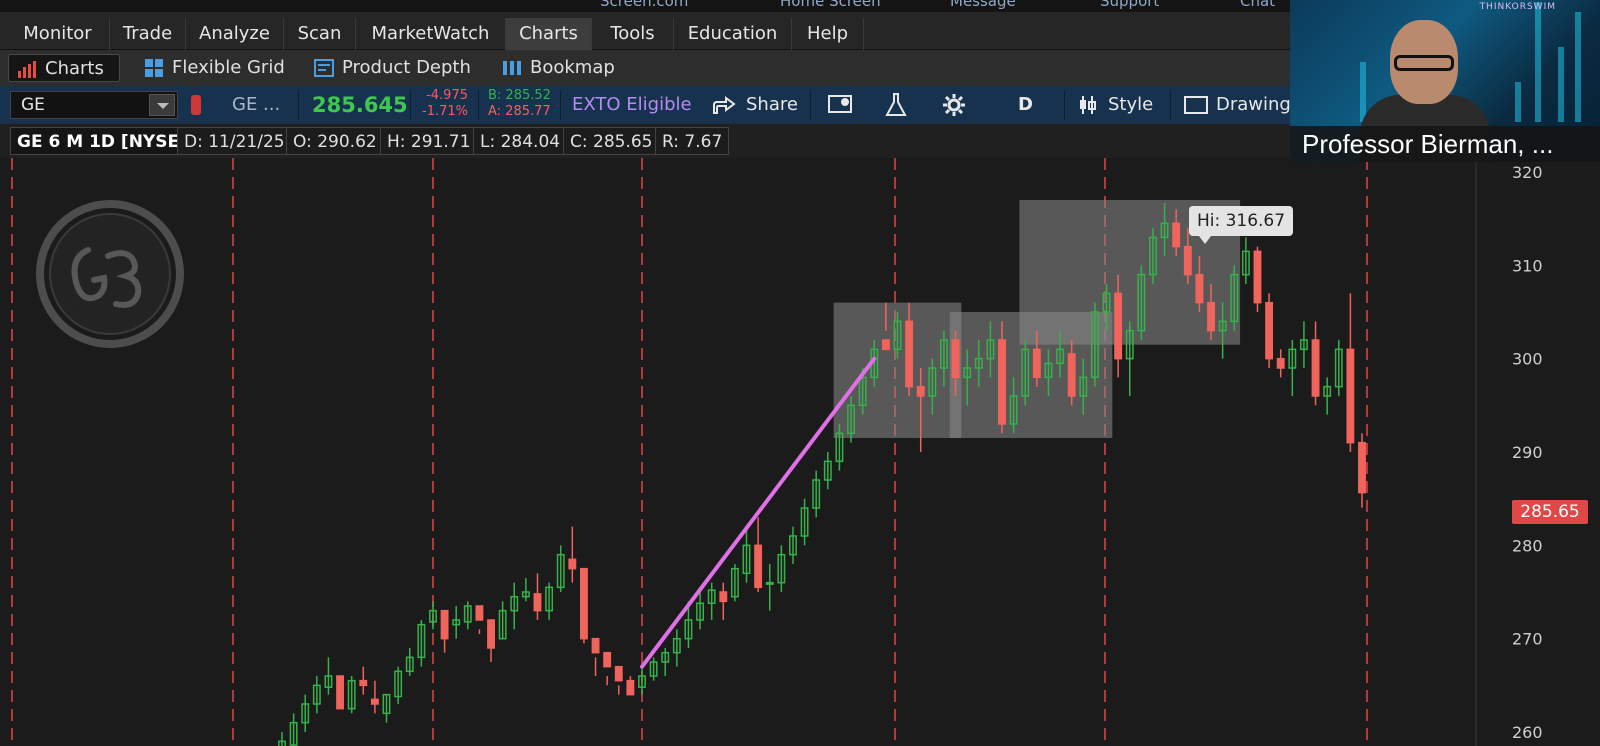  What do you see at coordinates (1550, 512) in the screenshot?
I see `last-price-tag: 285.65` at bounding box center [1550, 512].